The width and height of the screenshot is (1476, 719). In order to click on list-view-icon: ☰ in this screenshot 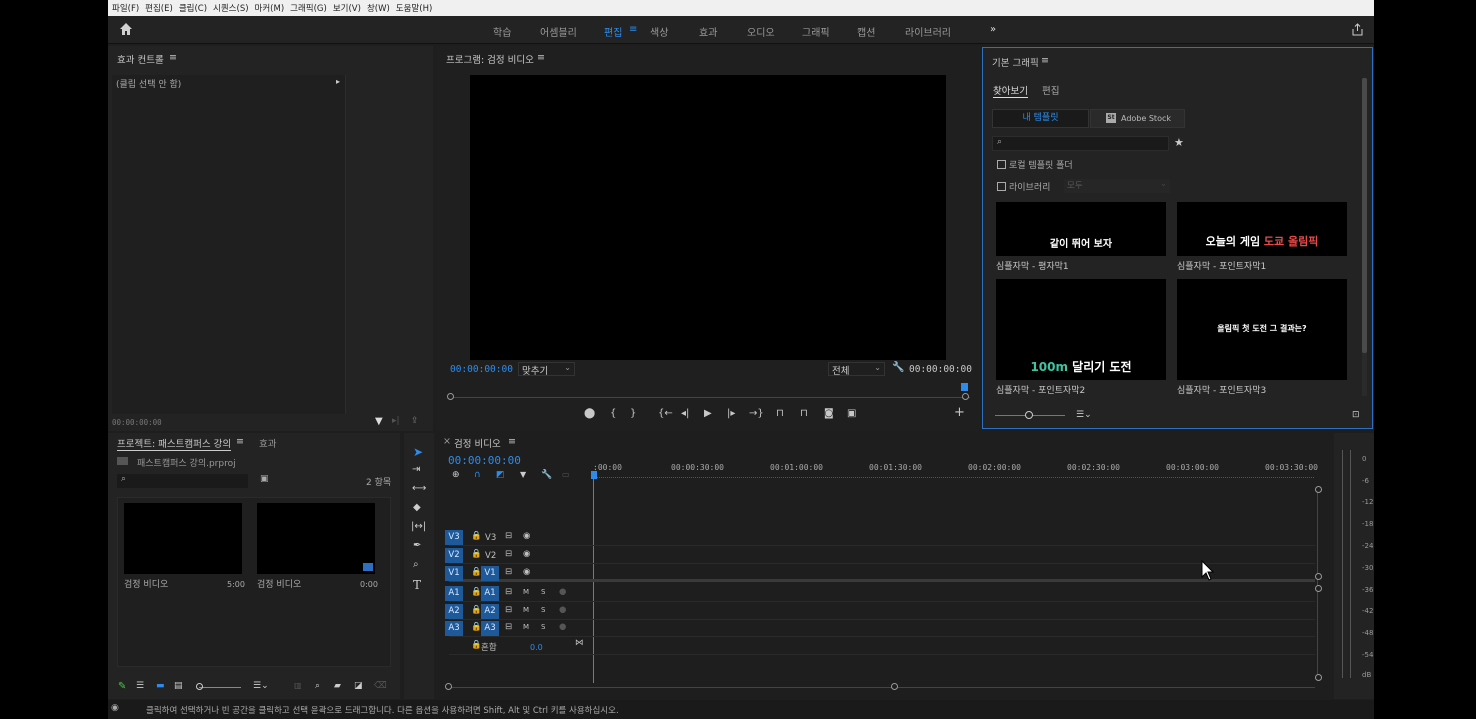, I will do `click(140, 686)`.